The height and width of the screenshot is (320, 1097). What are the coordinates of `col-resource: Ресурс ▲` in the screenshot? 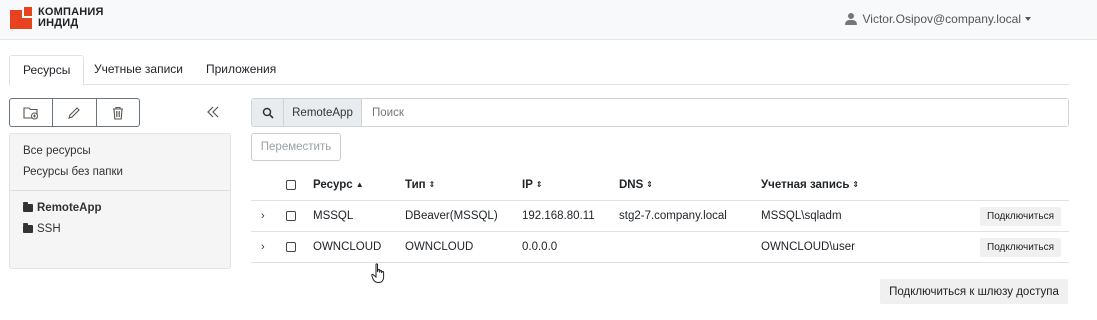 It's located at (338, 184).